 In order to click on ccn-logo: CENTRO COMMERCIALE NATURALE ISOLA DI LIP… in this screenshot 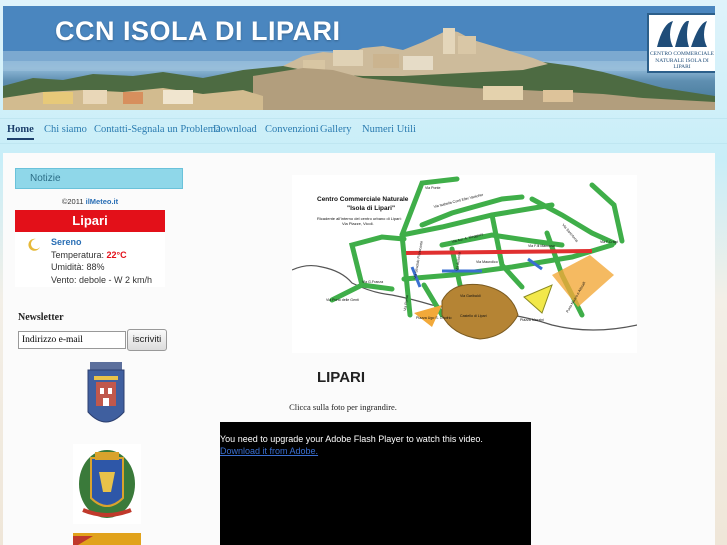, I will do `click(681, 43)`.